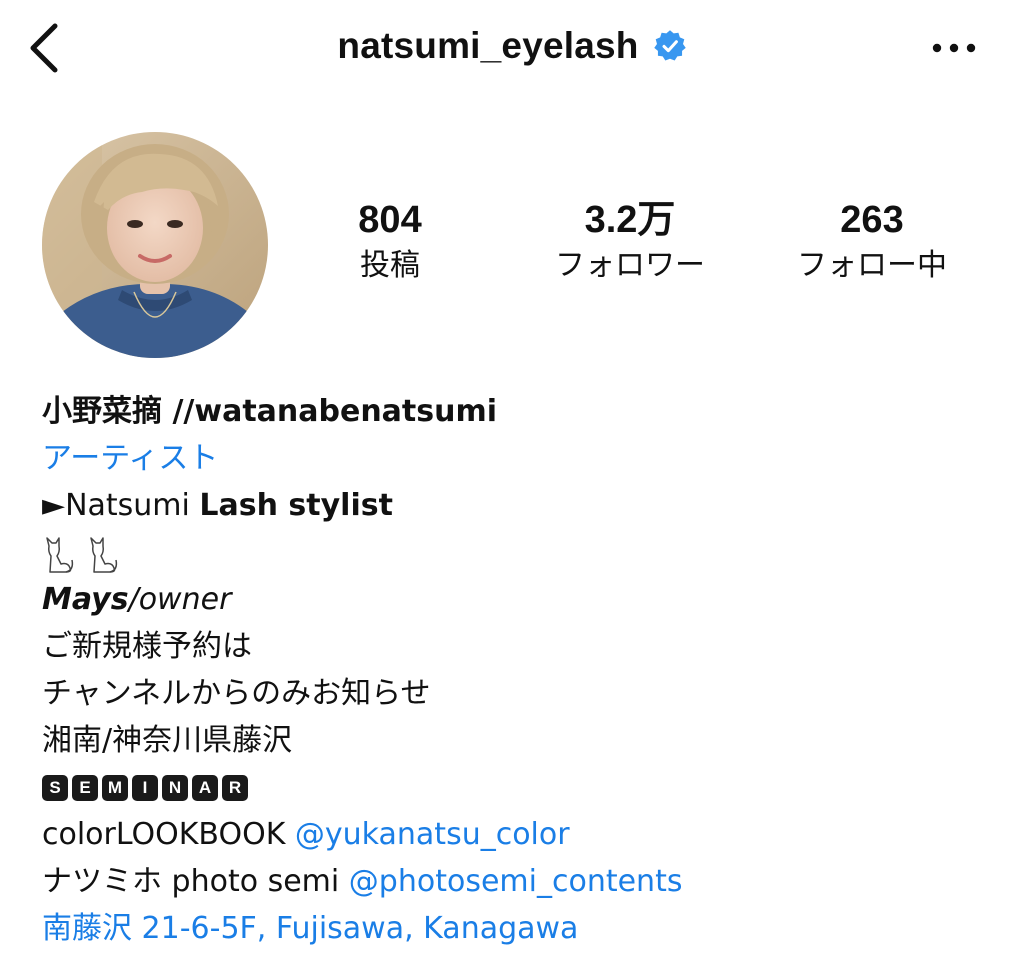 The width and height of the screenshot is (1024, 961). I want to click on seminar-letter: I, so click(145, 787).